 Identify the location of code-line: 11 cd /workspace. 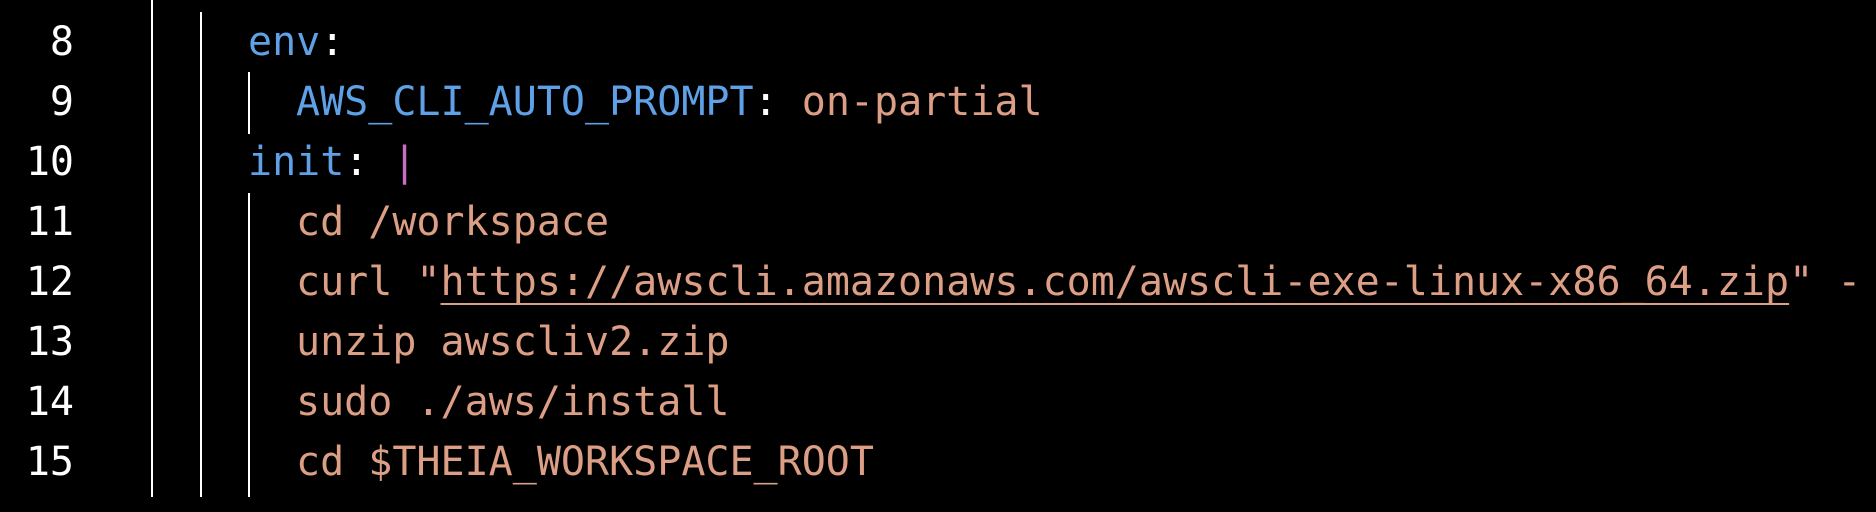
(938, 222).